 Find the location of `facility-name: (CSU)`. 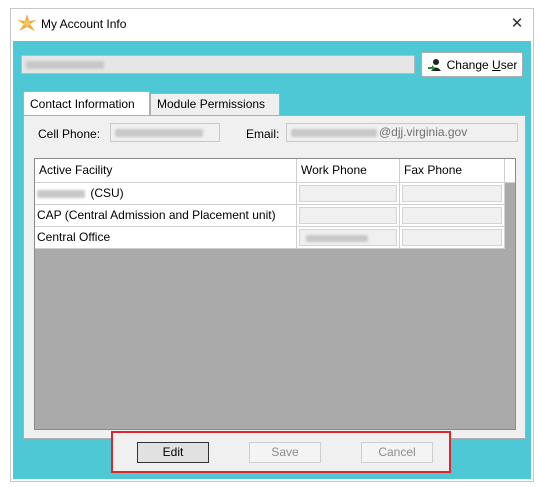

facility-name: (CSU) is located at coordinates (107, 193).